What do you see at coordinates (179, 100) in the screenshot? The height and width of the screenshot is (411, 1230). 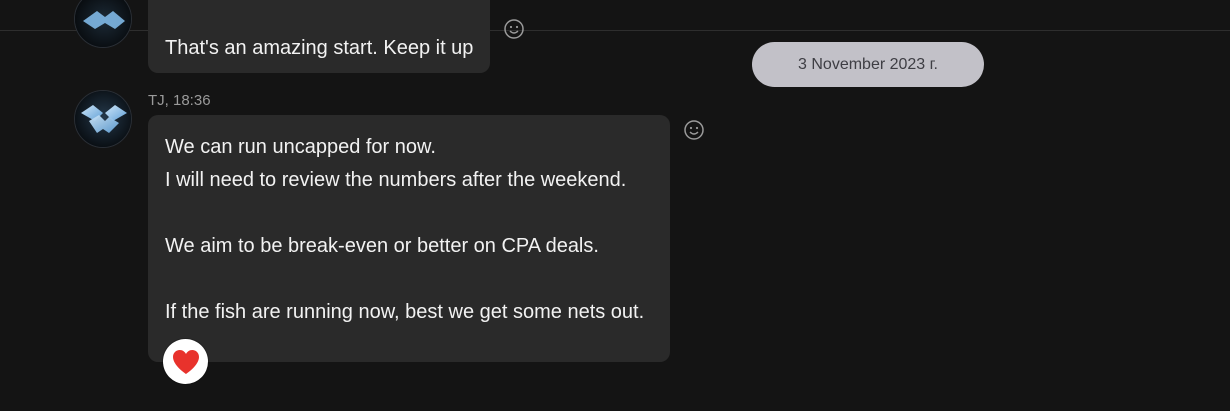 I see `message-sender-time: TJ, 18:36` at bounding box center [179, 100].